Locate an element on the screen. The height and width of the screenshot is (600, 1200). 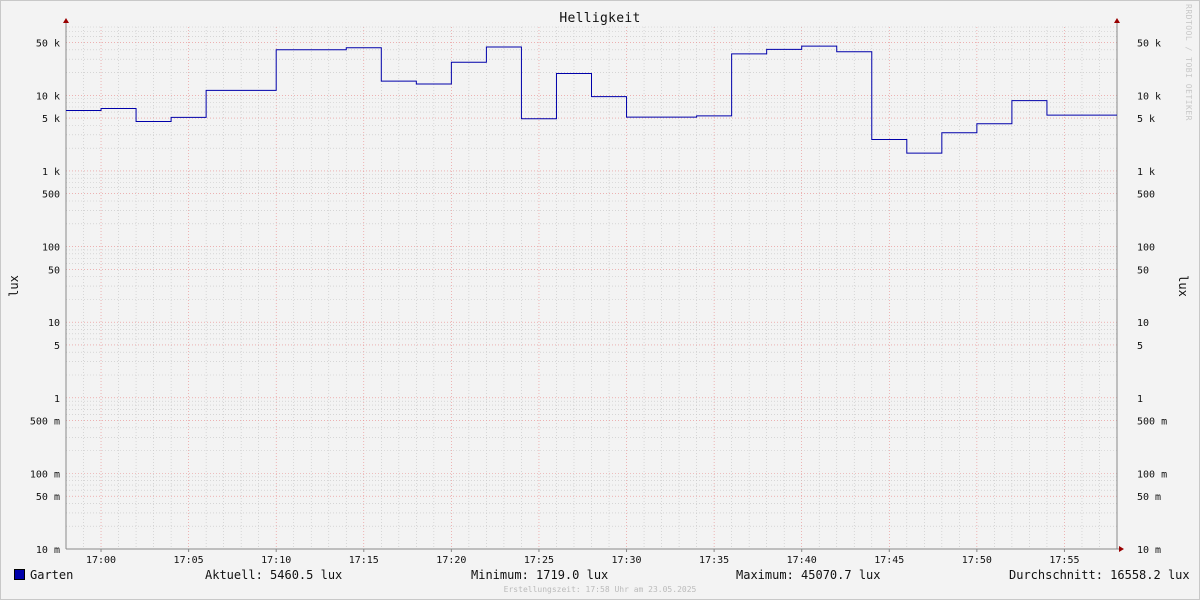
y-tick-label-right: 10 is located at coordinates (1143, 323).